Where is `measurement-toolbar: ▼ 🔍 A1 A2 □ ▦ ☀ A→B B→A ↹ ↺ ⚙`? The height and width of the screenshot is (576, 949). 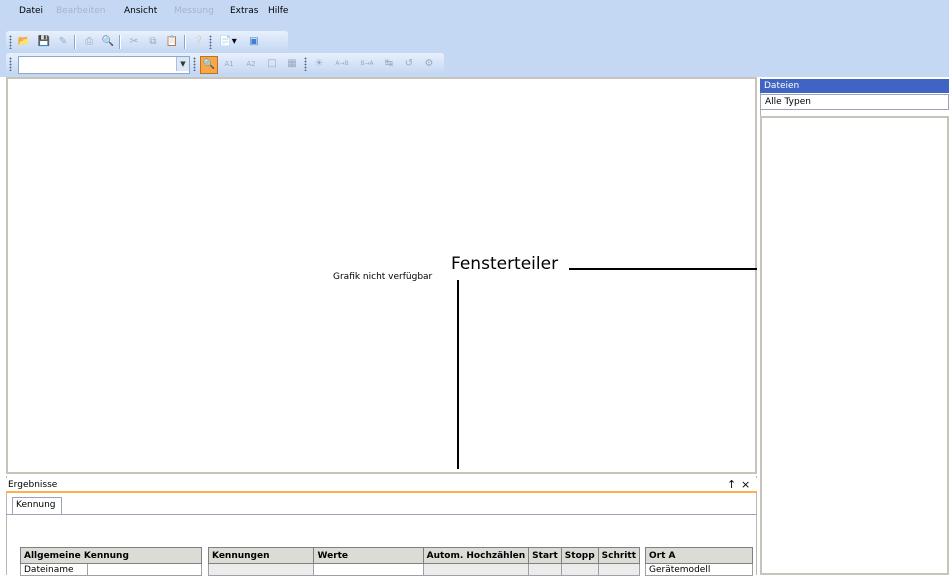
measurement-toolbar: ▼ 🔍 A1 A2 □ ▦ ☀ A→B B→A ↹ ↺ ⚙ is located at coordinates (225, 64).